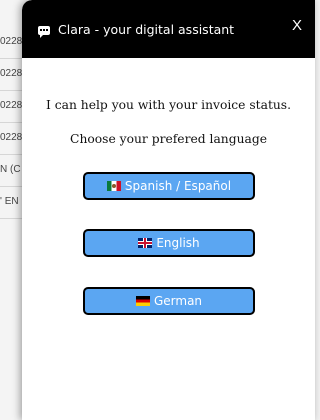 This screenshot has height=420, width=320. I want to click on close-button: X, so click(297, 26).